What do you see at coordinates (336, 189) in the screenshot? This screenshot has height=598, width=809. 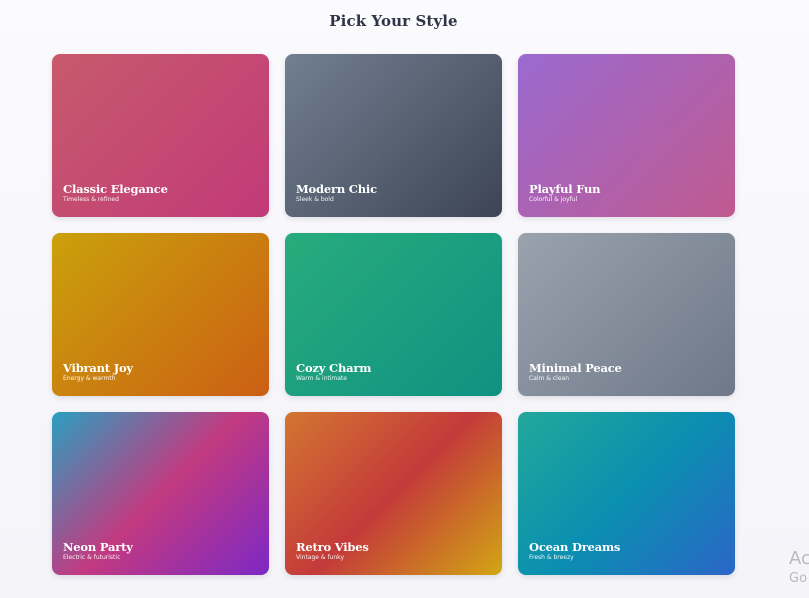 I see `card-title: Modern Chic` at bounding box center [336, 189].